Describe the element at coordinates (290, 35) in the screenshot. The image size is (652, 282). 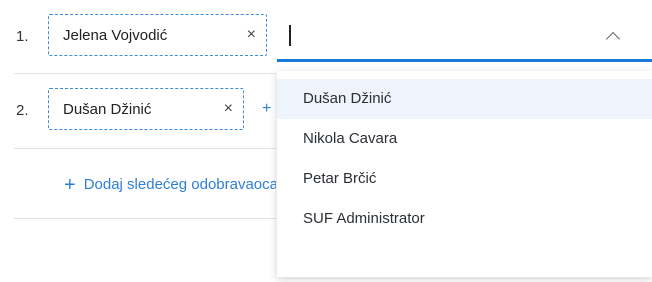
I see `text-caret` at that location.